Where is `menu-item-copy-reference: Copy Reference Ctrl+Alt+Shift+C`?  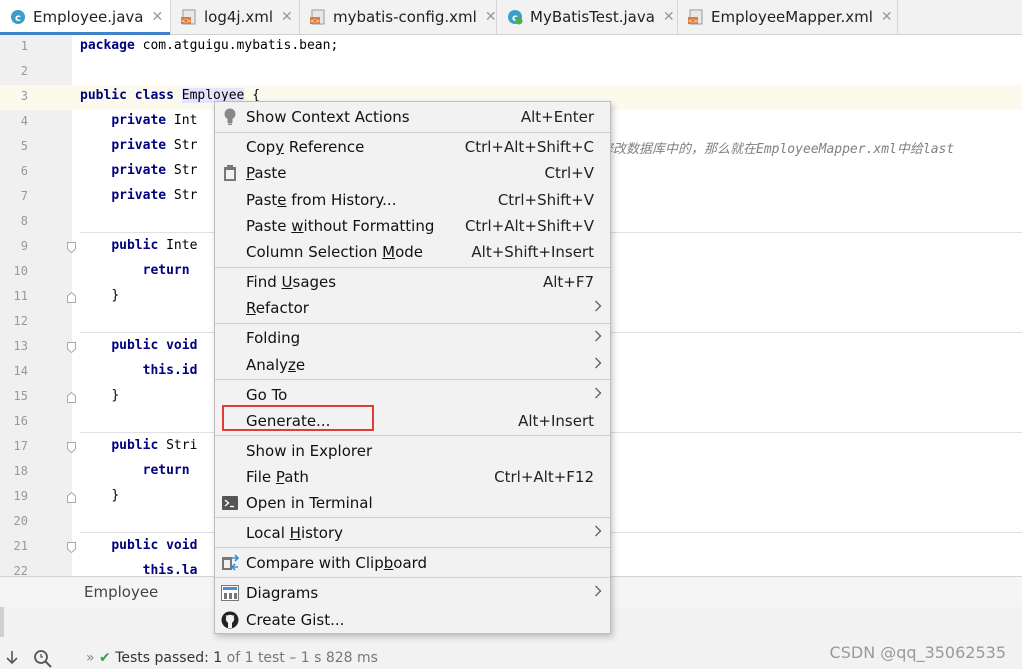 menu-item-copy-reference: Copy Reference Ctrl+Alt+Shift+C is located at coordinates (412, 147).